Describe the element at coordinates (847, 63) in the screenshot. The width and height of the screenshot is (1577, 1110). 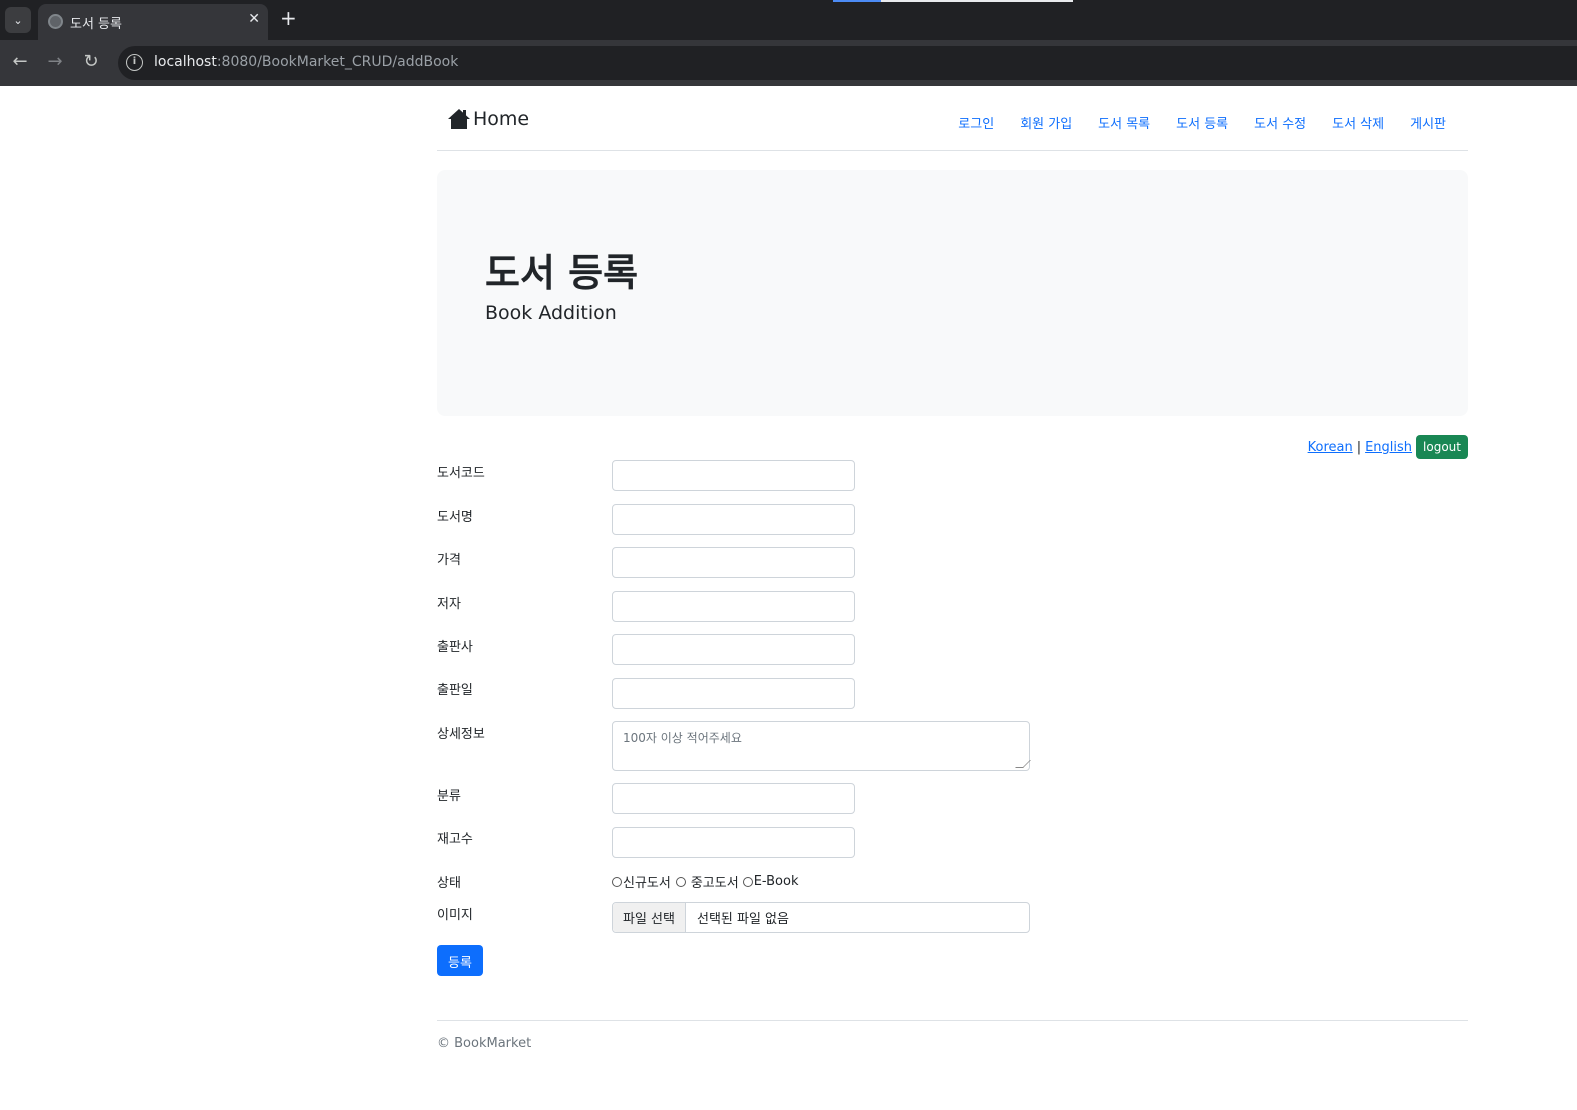
I see `address-bar: i localhost:8080/BookMarket_CRUD/addBook` at that location.